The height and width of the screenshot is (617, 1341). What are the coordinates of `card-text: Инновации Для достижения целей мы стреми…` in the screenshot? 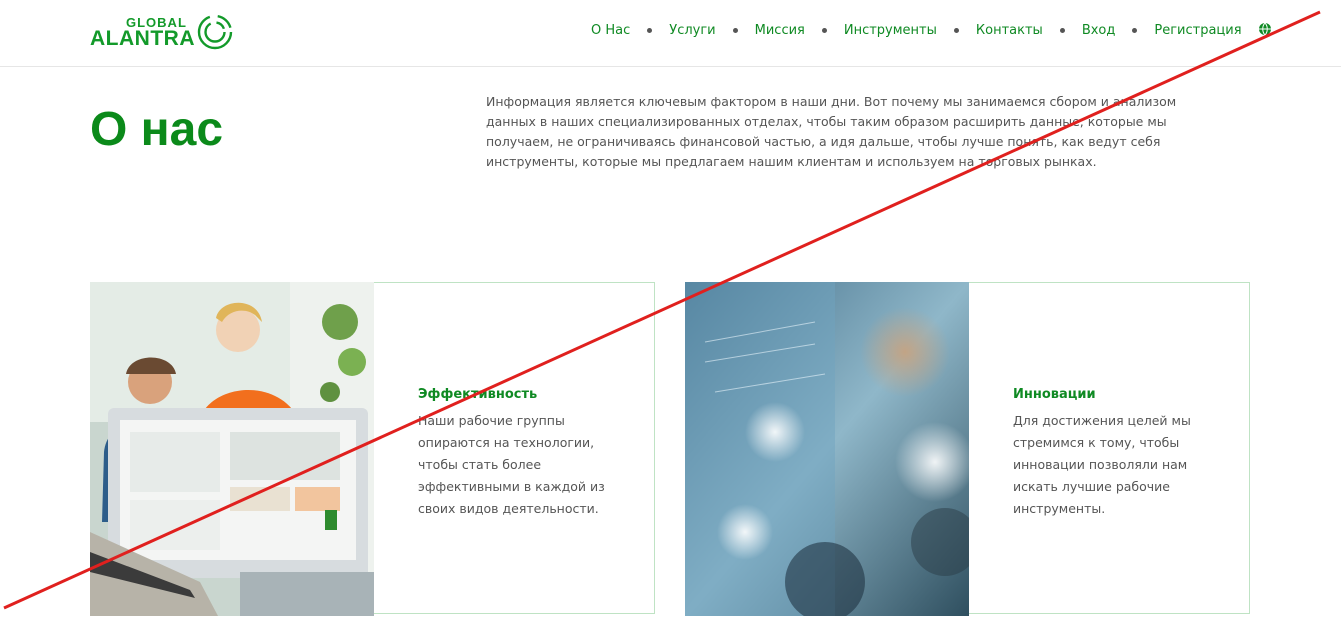 It's located at (1113, 453).